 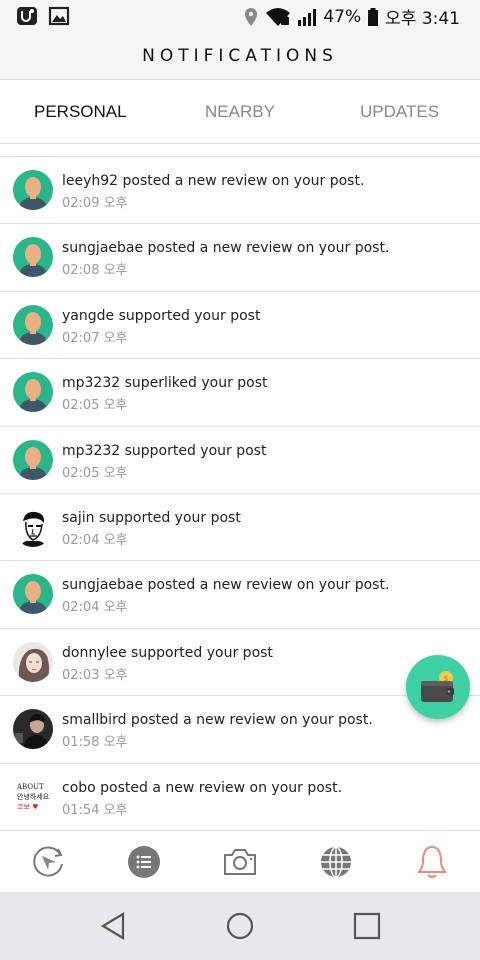 I want to click on notification-text: mp3232 supported your post, so click(x=164, y=450).